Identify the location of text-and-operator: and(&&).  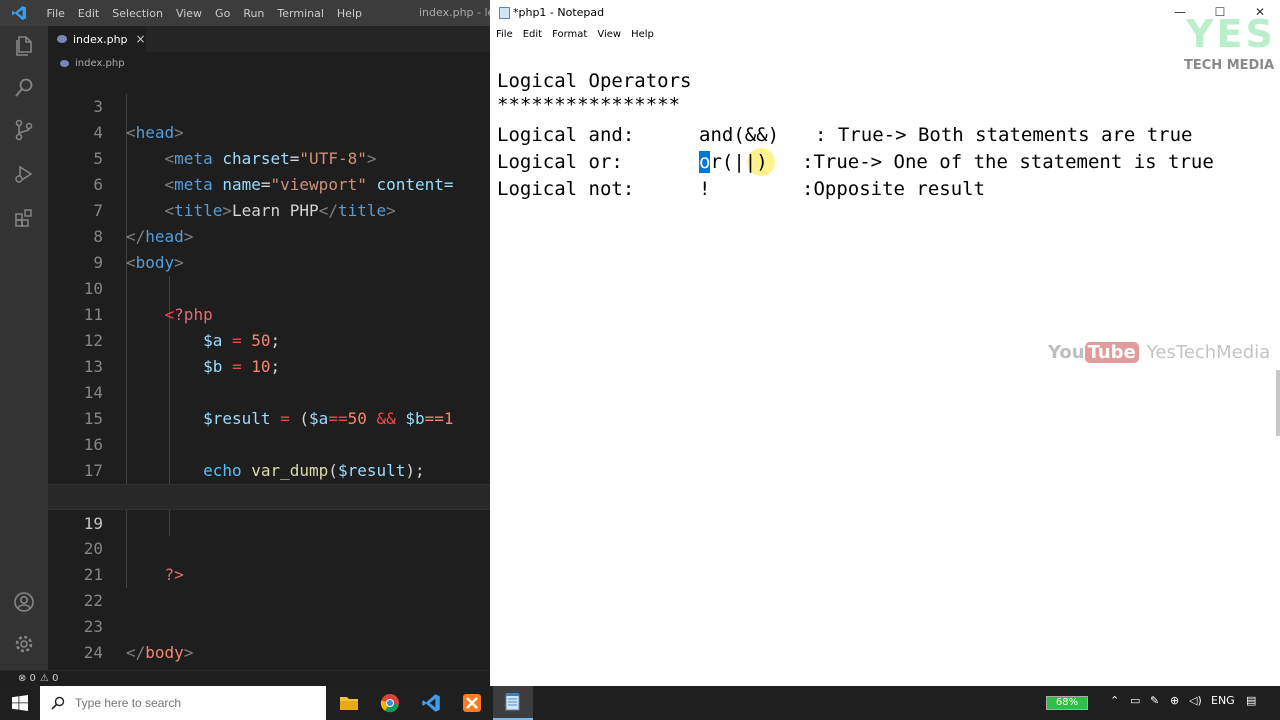
(739, 135).